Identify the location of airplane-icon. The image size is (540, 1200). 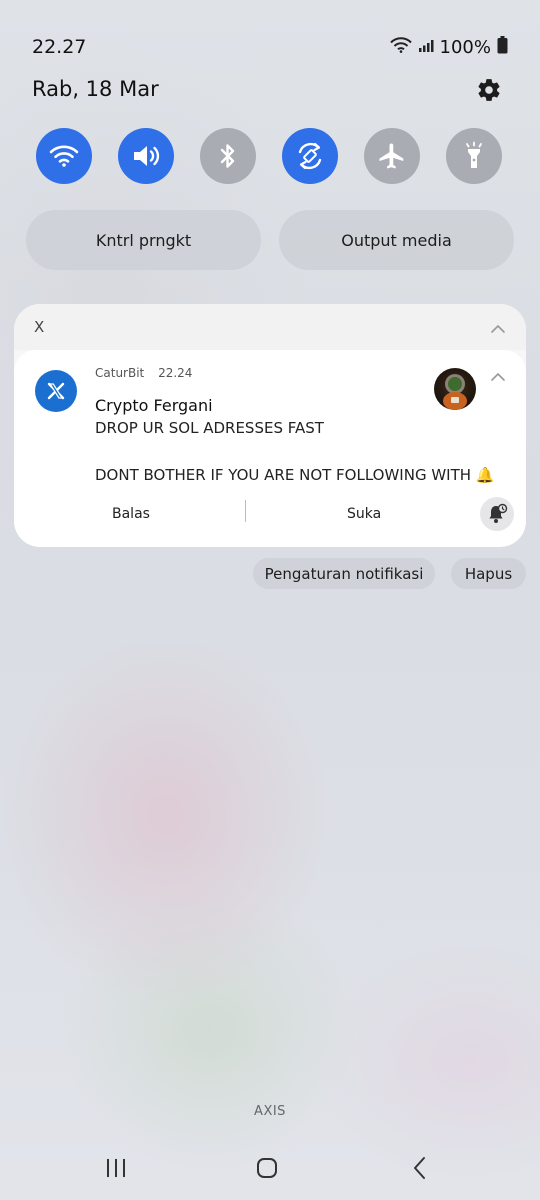
(391, 156).